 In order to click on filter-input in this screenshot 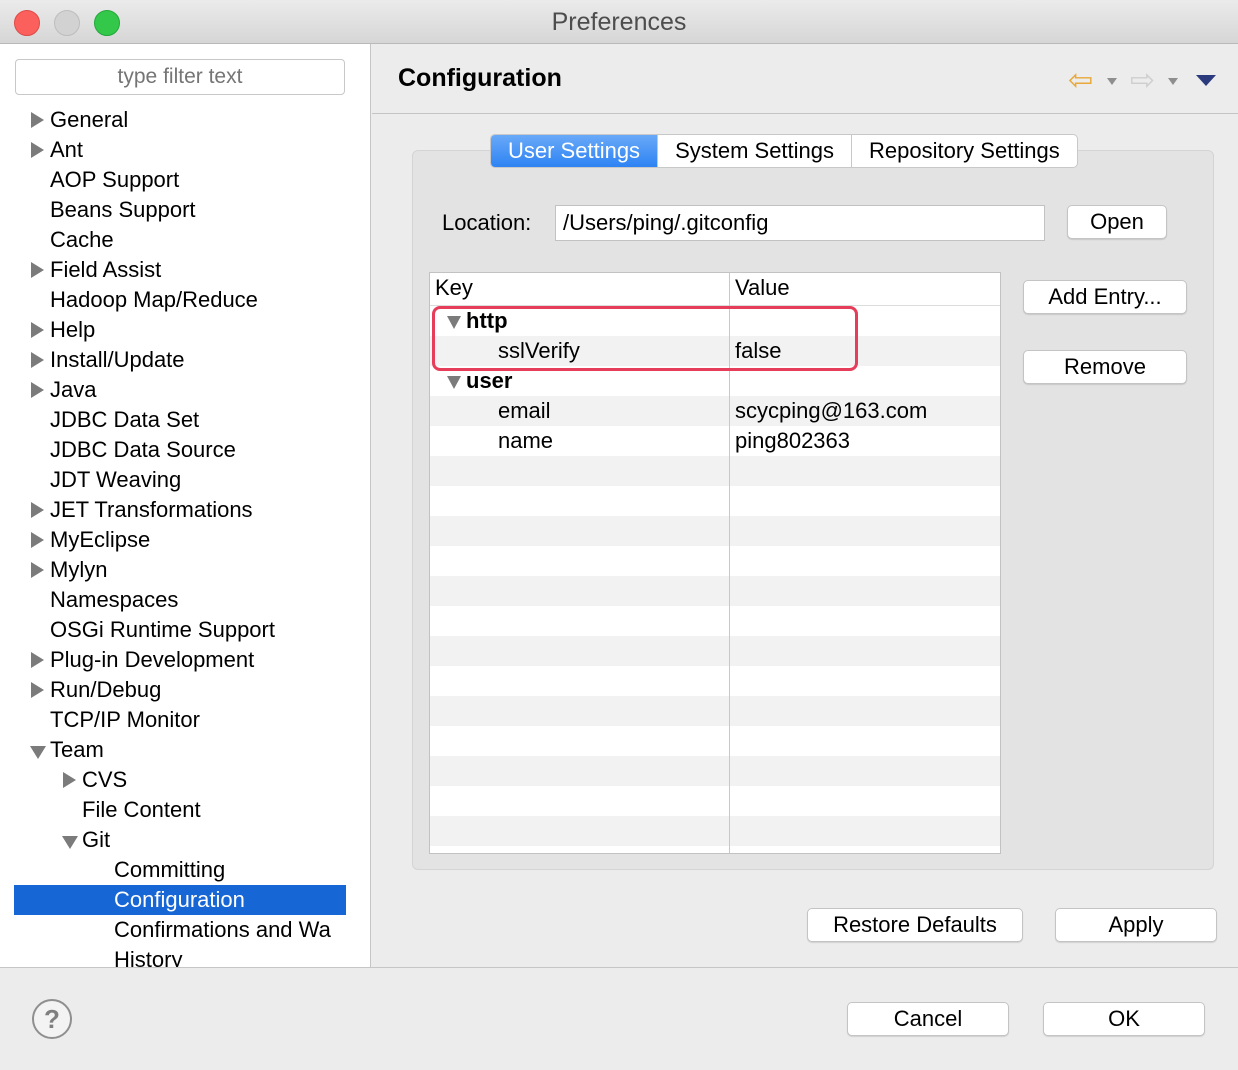, I will do `click(180, 77)`.